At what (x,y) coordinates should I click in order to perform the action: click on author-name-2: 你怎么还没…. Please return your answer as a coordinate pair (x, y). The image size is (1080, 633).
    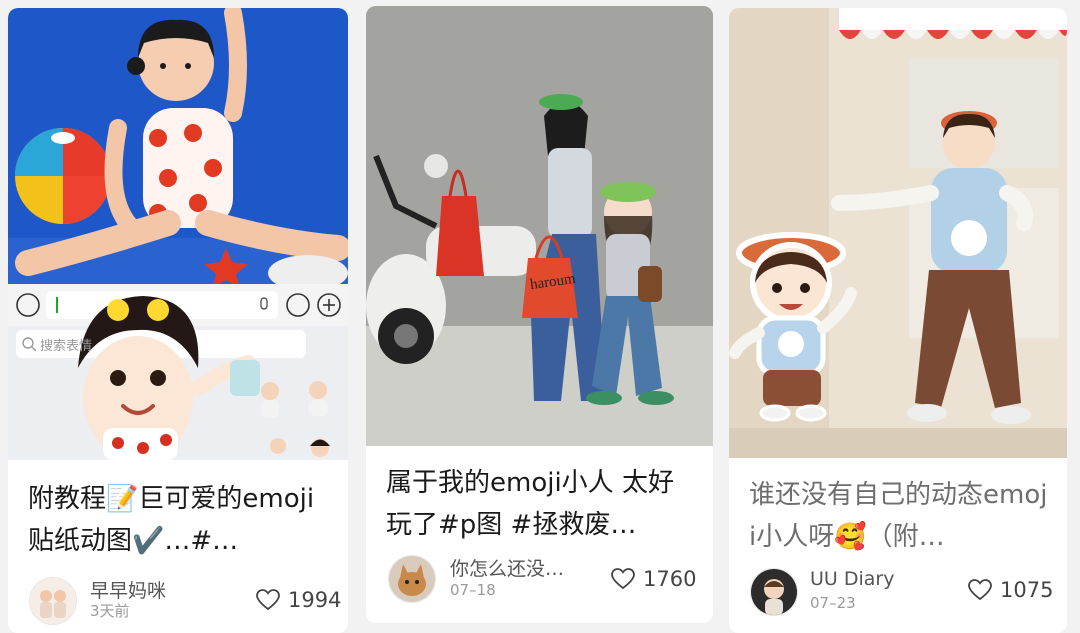
    Looking at the image, I should click on (507, 567).